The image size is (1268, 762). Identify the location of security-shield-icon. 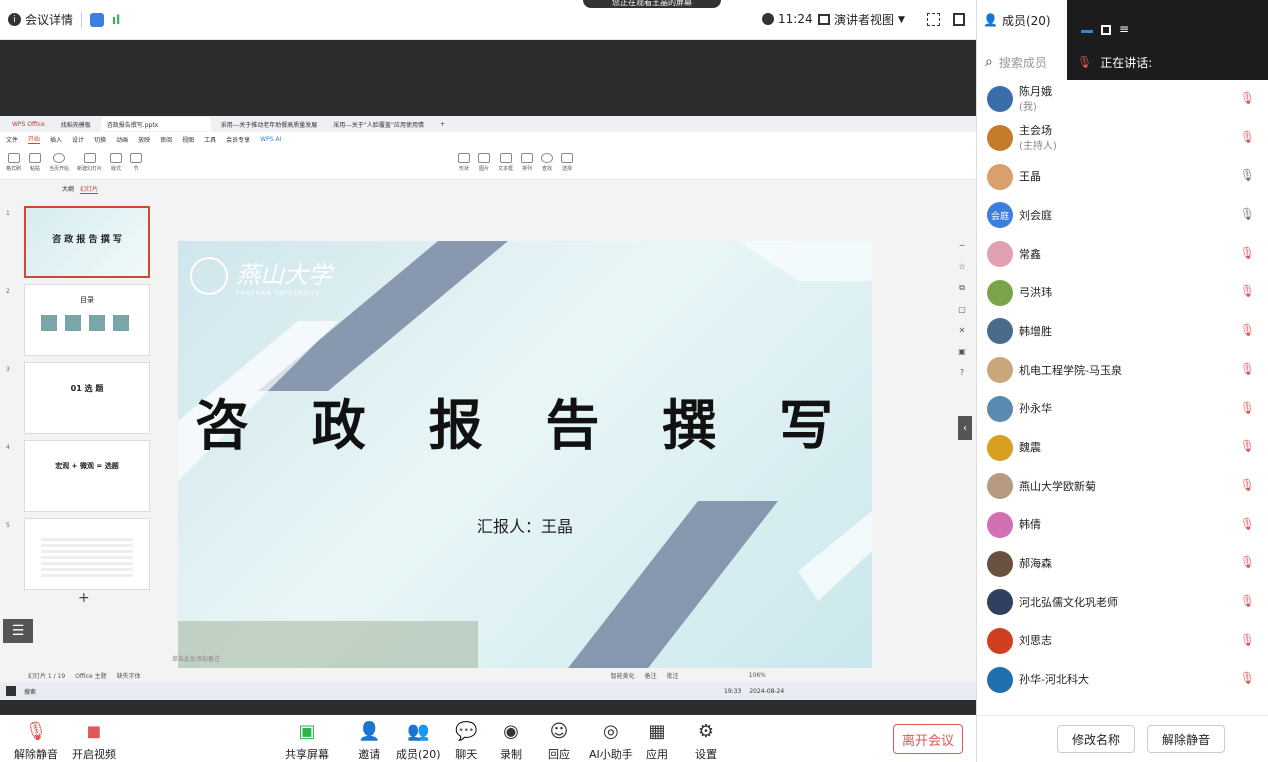
(97, 19).